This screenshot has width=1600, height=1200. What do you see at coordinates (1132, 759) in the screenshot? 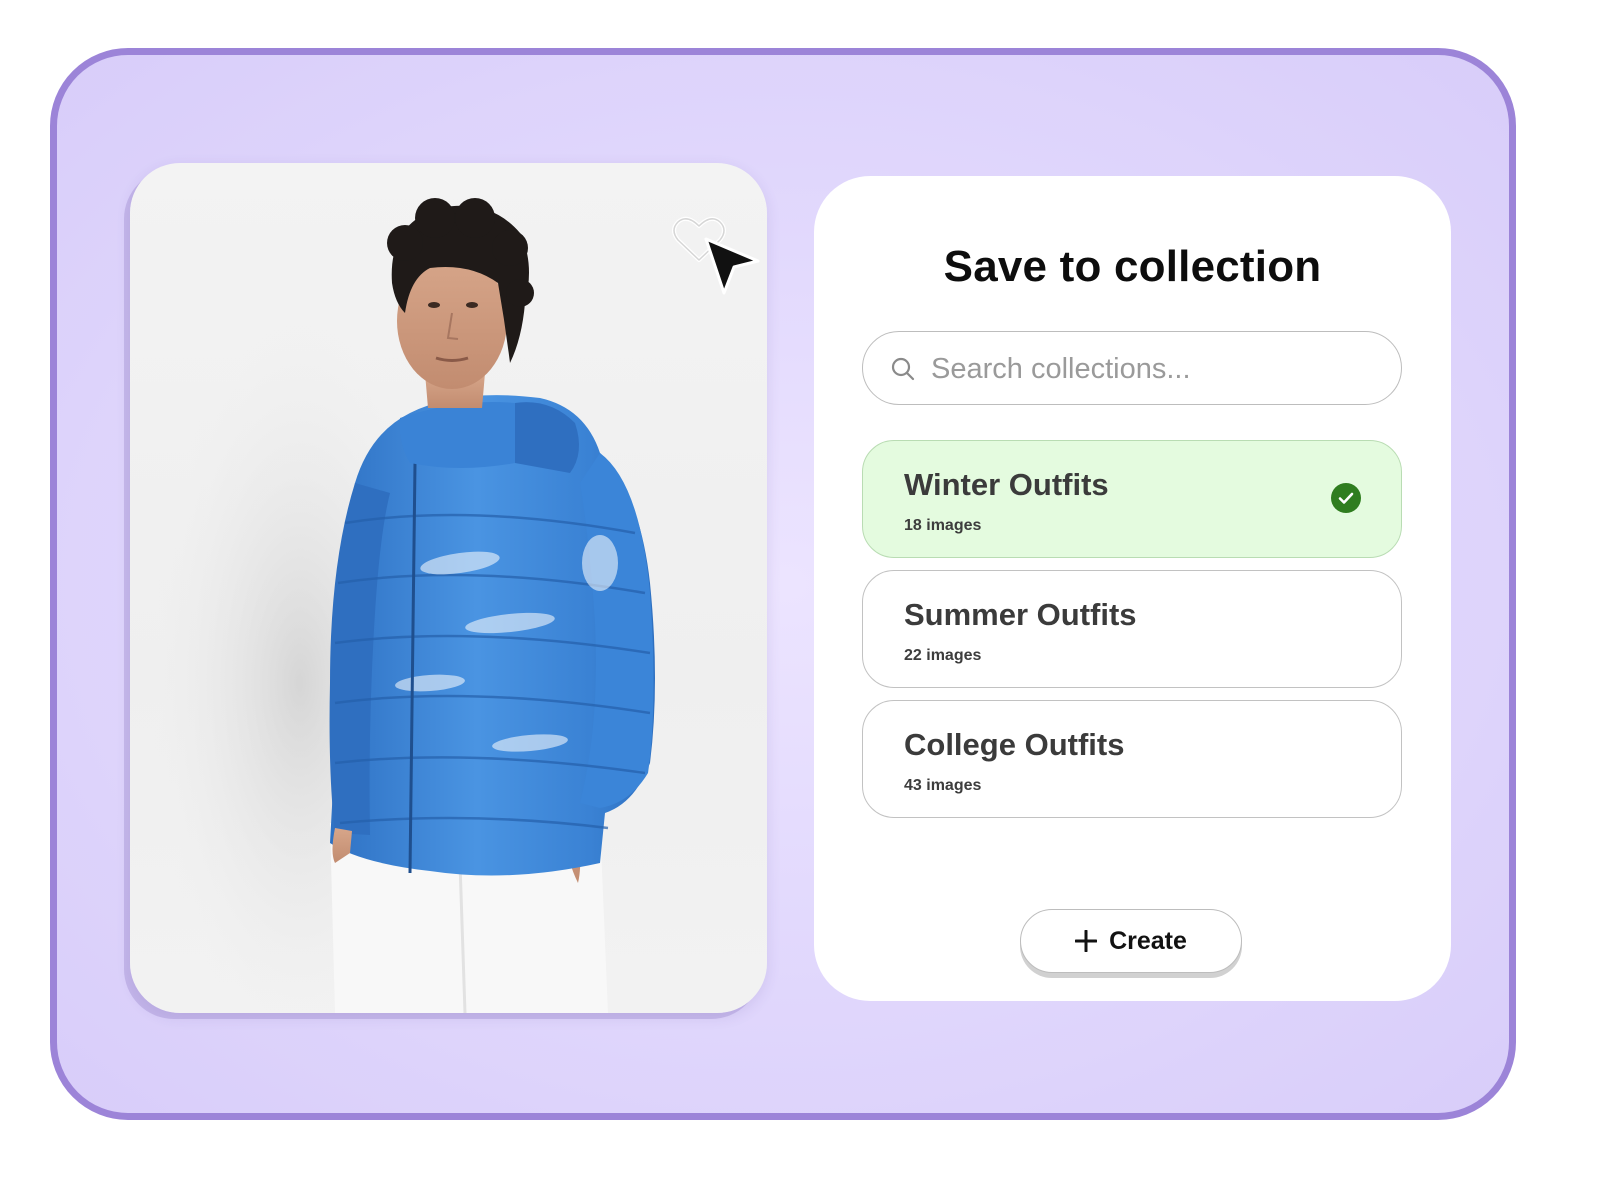
I see `collection-item-college-outfits: College Outfits 43 images` at bounding box center [1132, 759].